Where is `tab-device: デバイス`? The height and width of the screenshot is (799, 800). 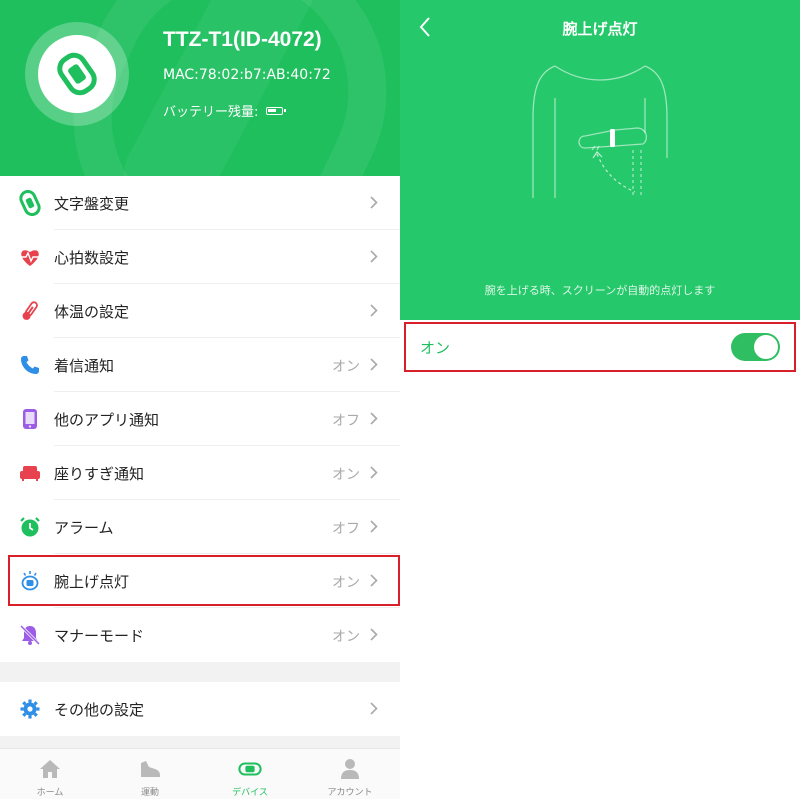
tab-device: デバイス is located at coordinates (250, 774).